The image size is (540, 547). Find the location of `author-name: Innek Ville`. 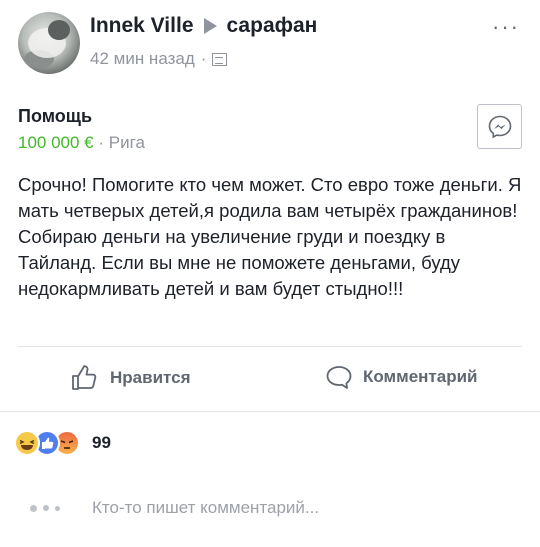

author-name: Innek Ville is located at coordinates (142, 26).